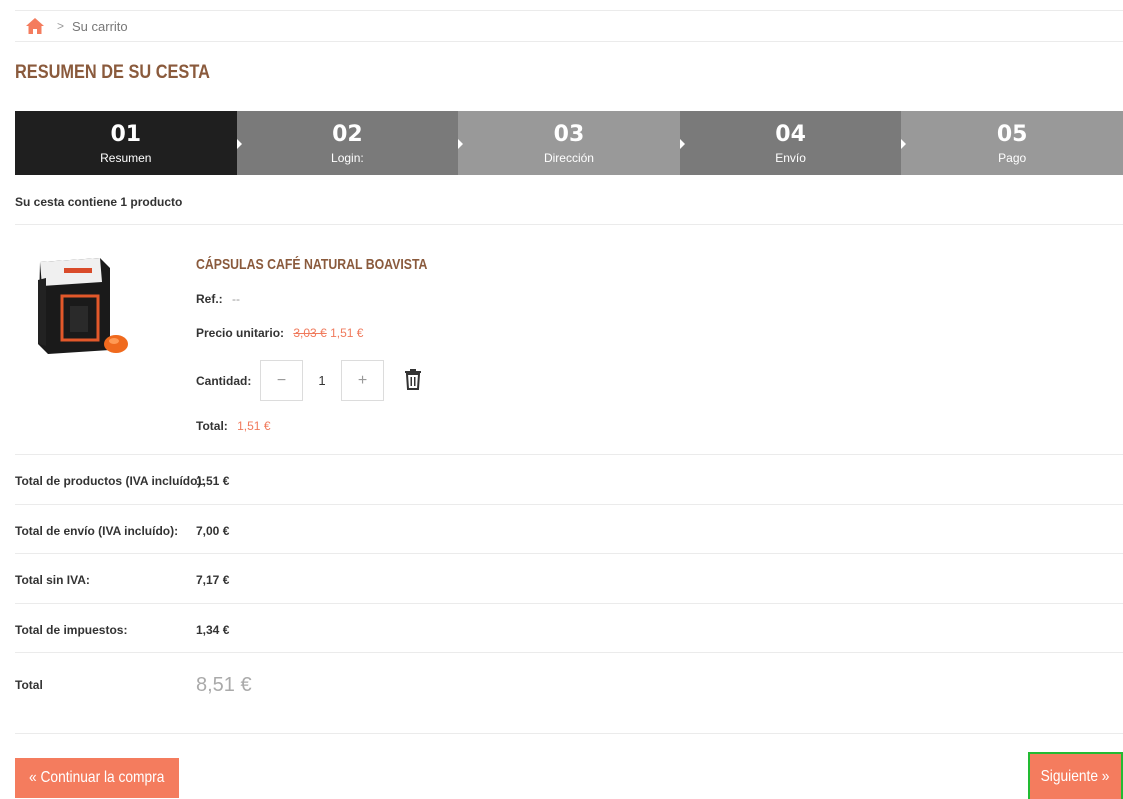  I want to click on summary-tax-value: 1,34 €, so click(213, 630).